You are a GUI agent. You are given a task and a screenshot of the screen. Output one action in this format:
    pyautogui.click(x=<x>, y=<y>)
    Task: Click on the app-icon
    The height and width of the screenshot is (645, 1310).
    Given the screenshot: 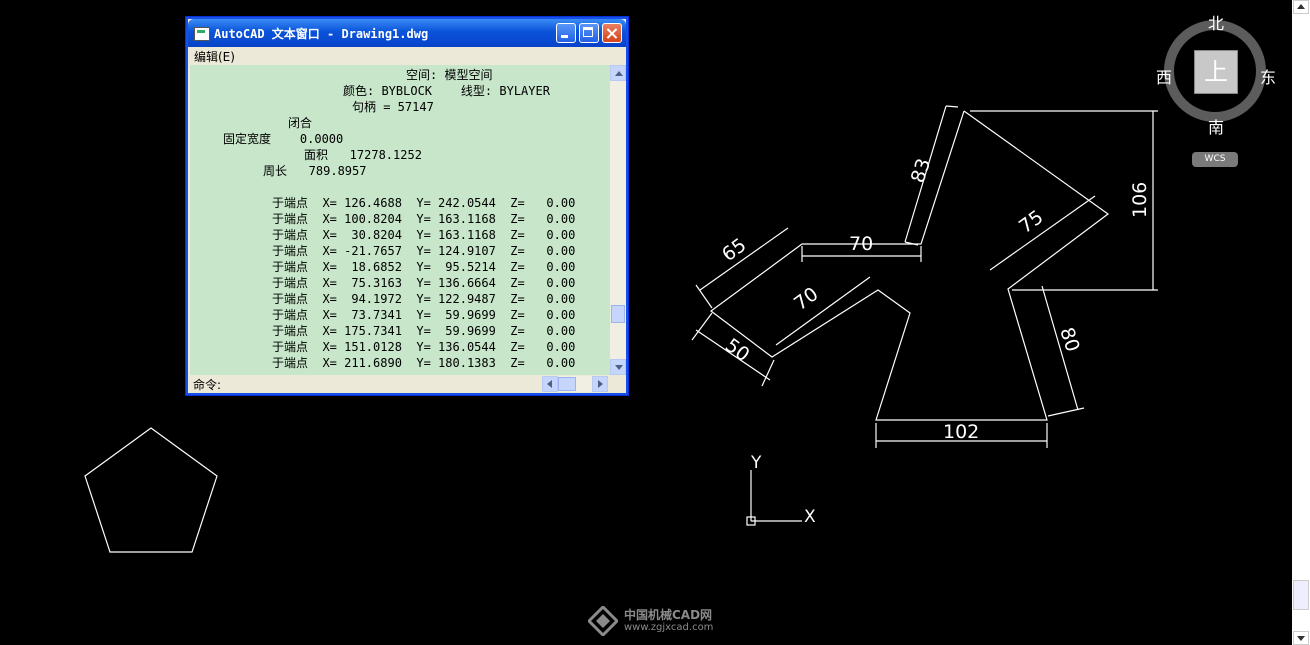 What is the action you would take?
    pyautogui.click(x=202, y=34)
    